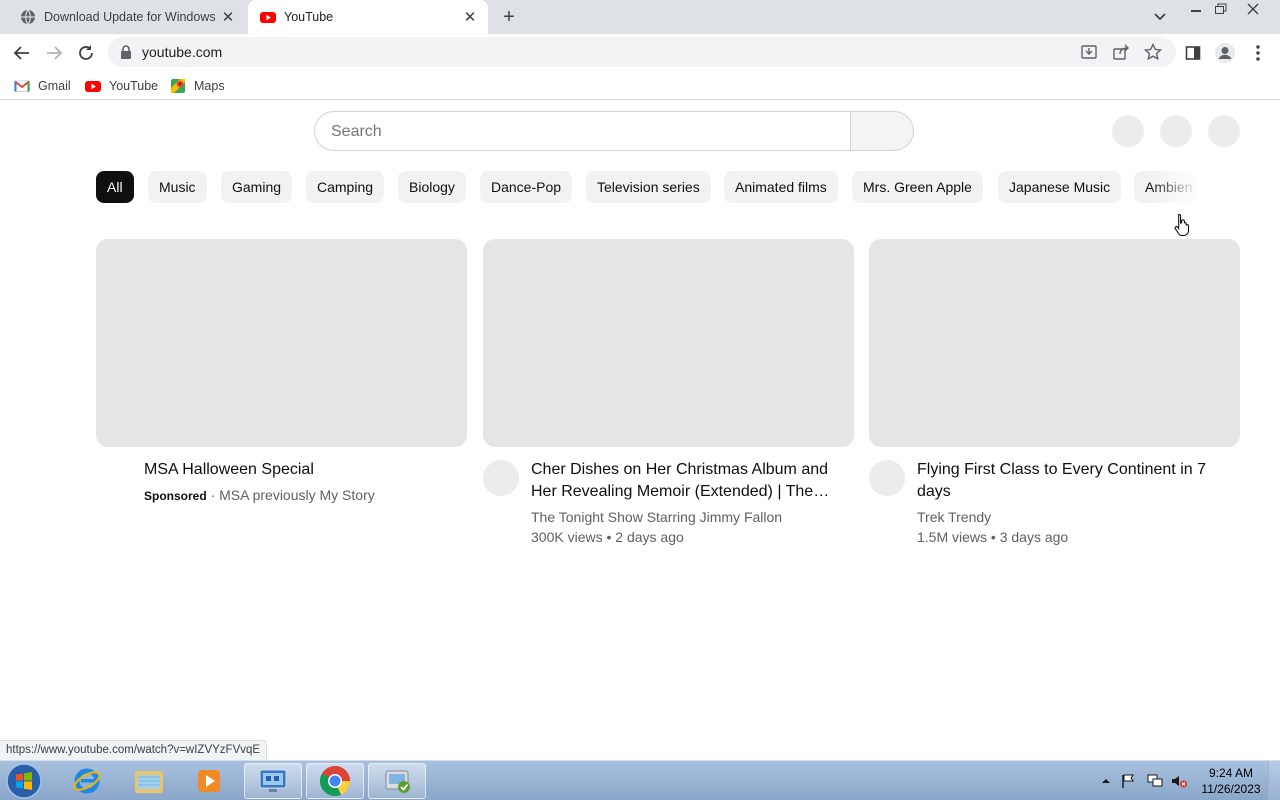 This screenshot has height=800, width=1280. What do you see at coordinates (432, 187) in the screenshot?
I see `chip-biology: Biology` at bounding box center [432, 187].